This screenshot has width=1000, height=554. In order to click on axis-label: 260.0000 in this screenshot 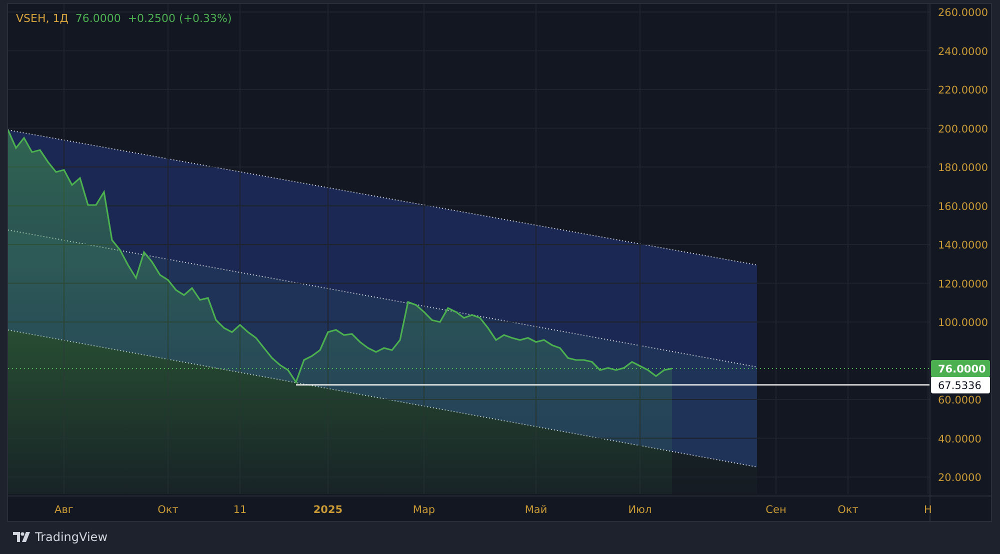, I will do `click(963, 13)`.